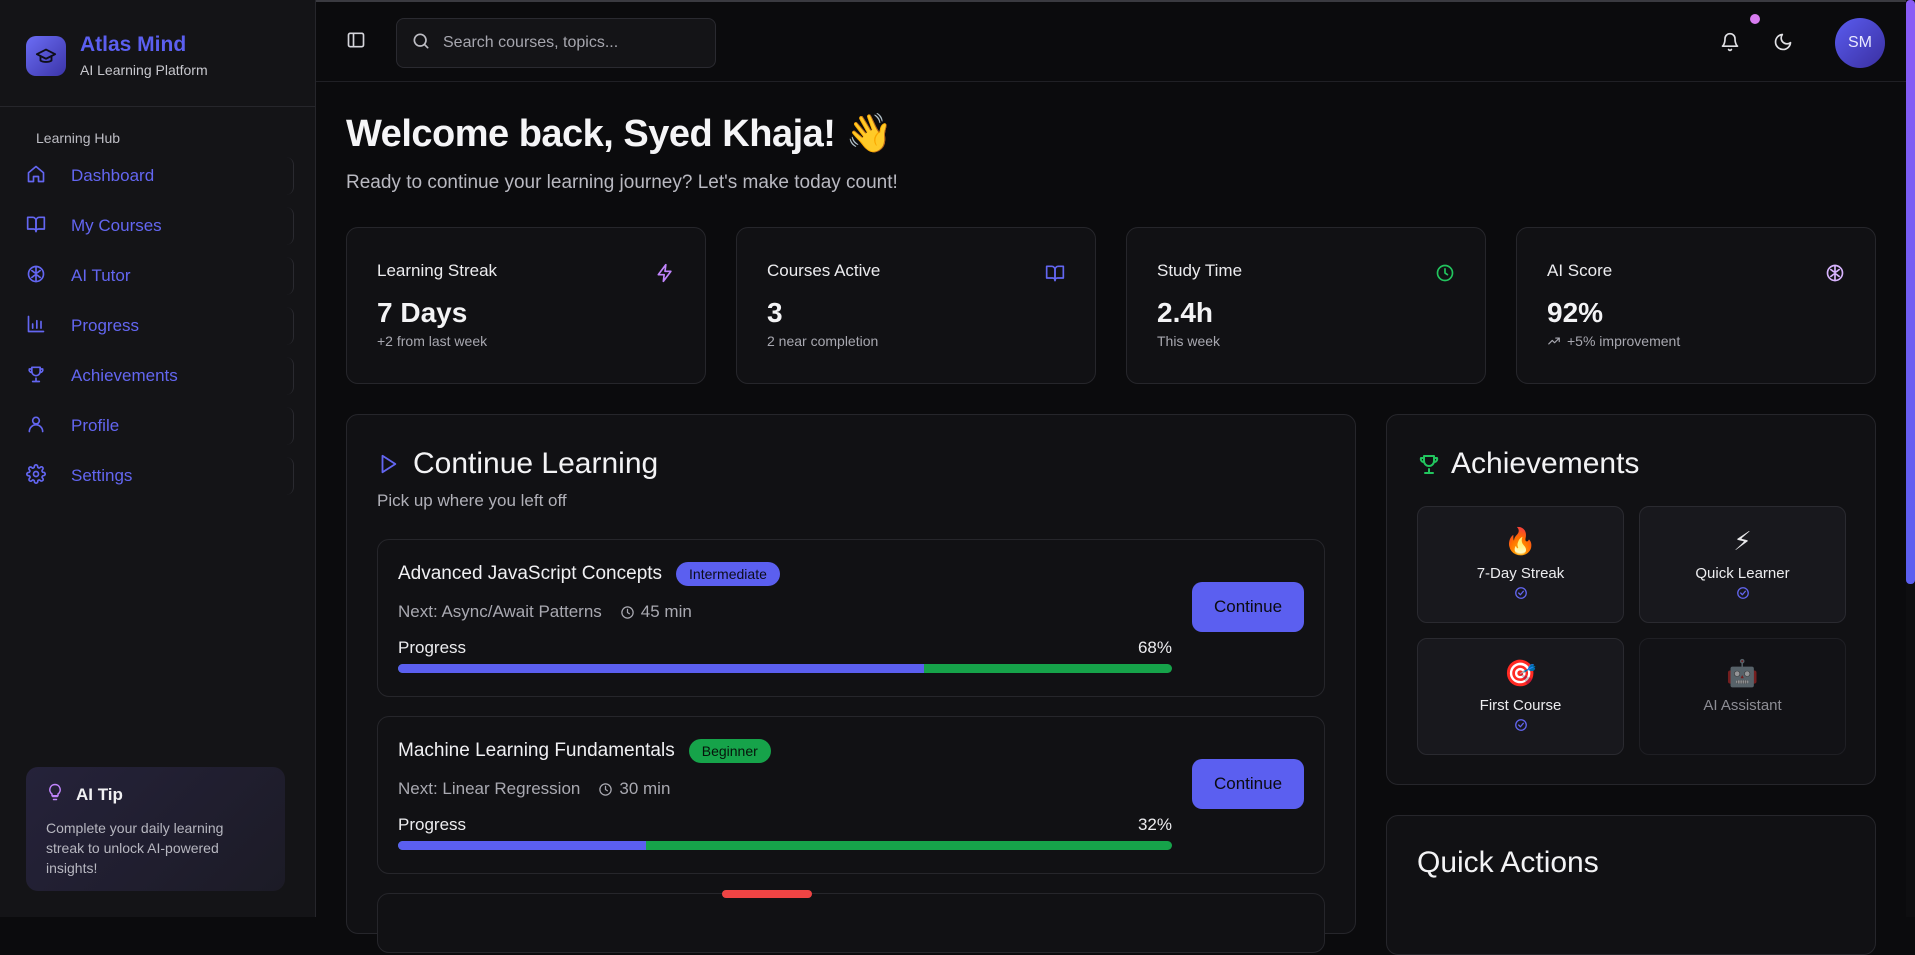 The width and height of the screenshot is (1915, 955). I want to click on stat-card-courses-active: Courses Active 3 2 near completion, so click(916, 305).